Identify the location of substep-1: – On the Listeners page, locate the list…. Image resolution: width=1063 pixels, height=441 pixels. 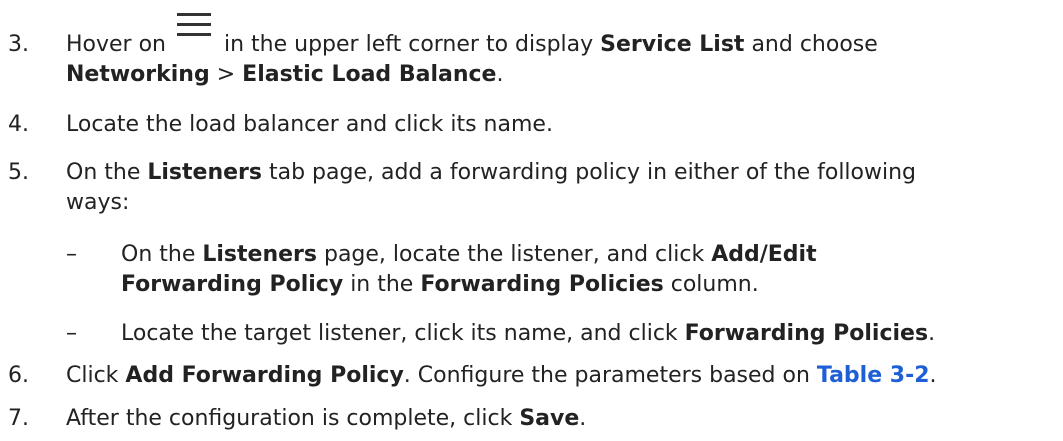
(561, 270).